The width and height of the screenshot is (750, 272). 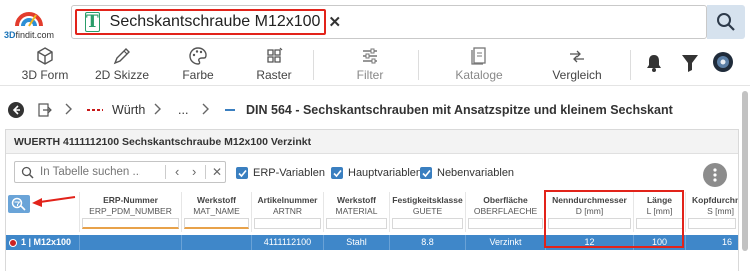 I want to click on funnel-icon, so click(x=690, y=63).